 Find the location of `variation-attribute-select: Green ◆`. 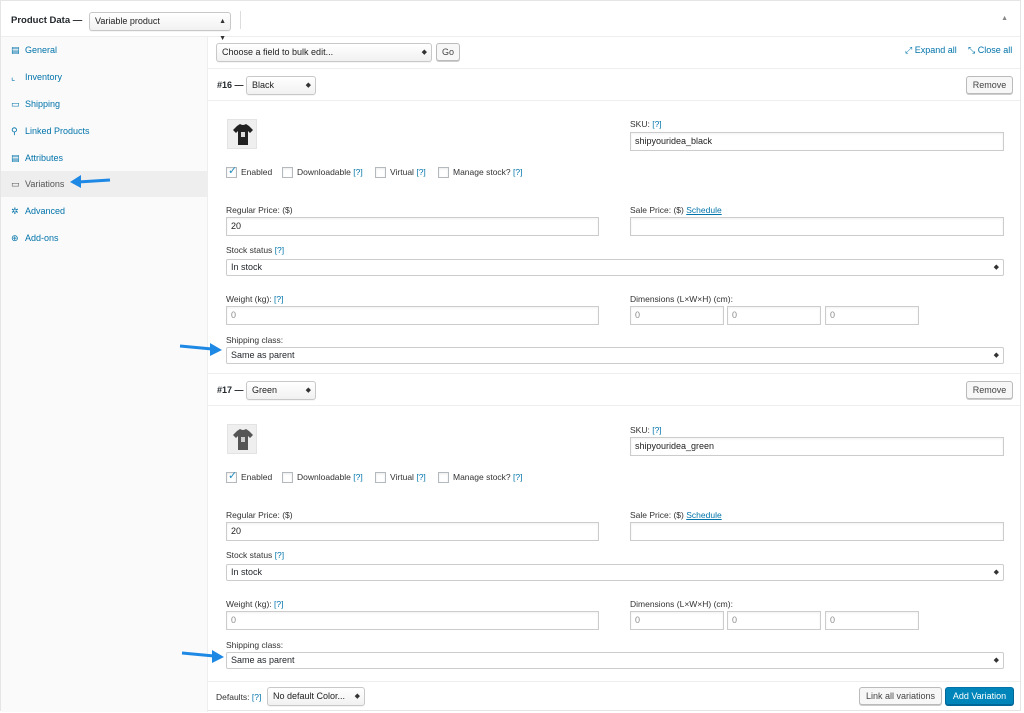

variation-attribute-select: Green ◆ is located at coordinates (281, 390).